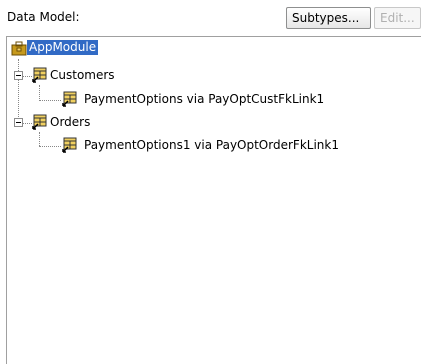  I want to click on tree-node-label: PaymentOptions via PayOptCustFkLink1, so click(204, 99).